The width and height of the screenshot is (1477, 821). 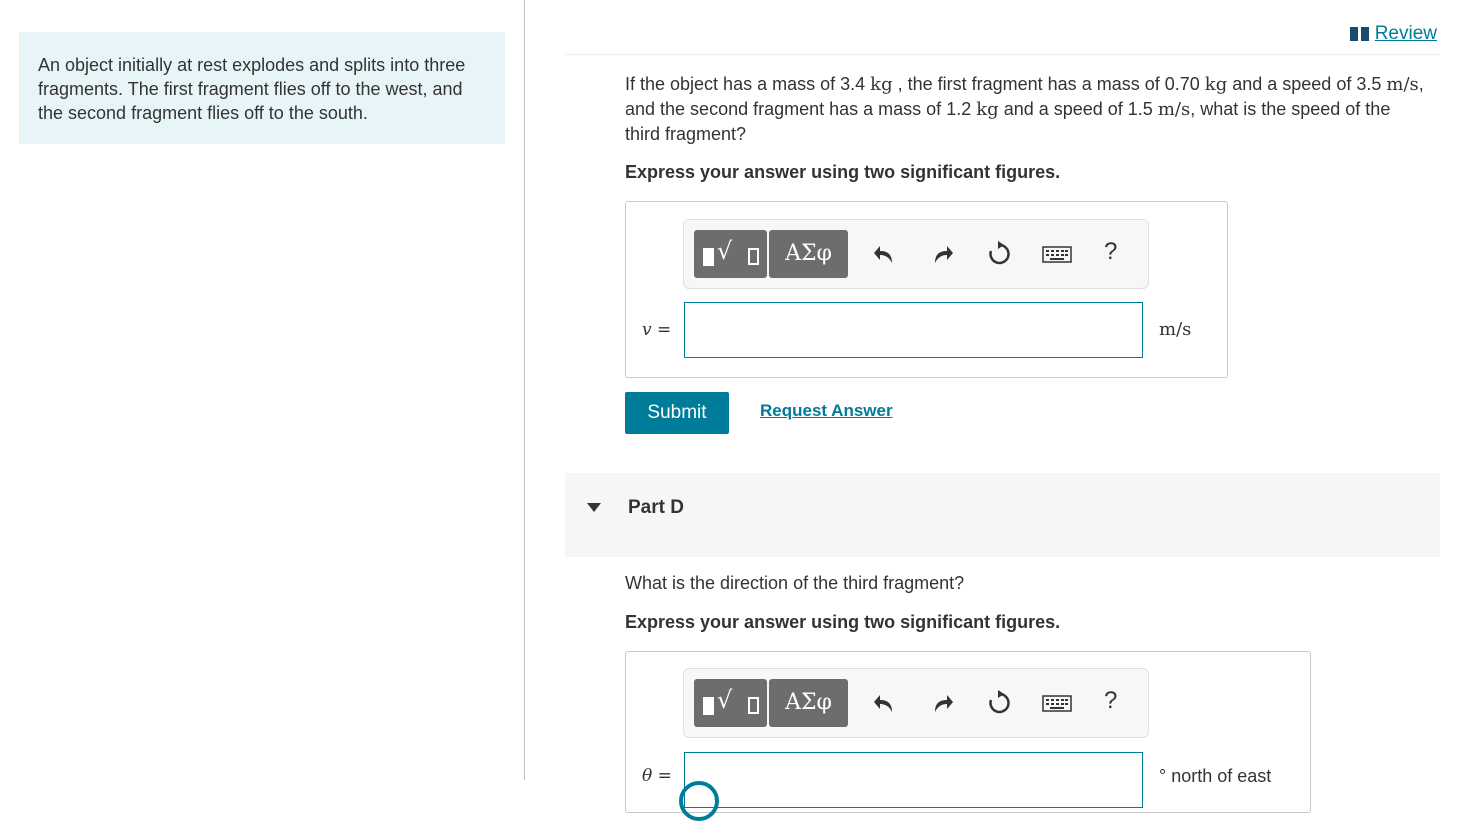 What do you see at coordinates (1359, 34) in the screenshot?
I see `book-icon` at bounding box center [1359, 34].